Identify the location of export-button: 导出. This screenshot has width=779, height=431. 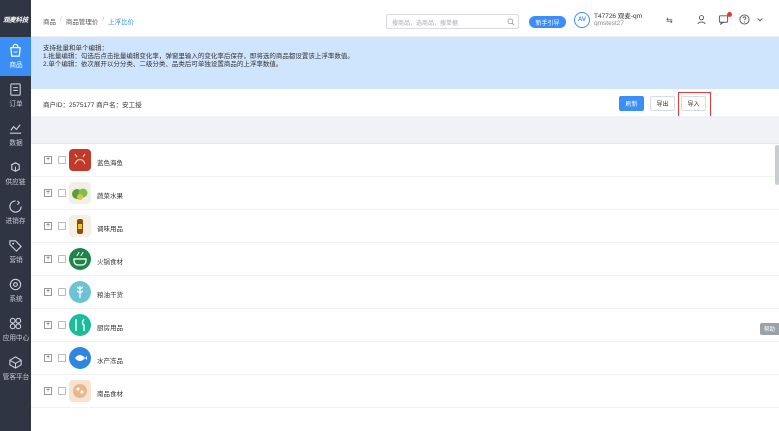
(662, 103).